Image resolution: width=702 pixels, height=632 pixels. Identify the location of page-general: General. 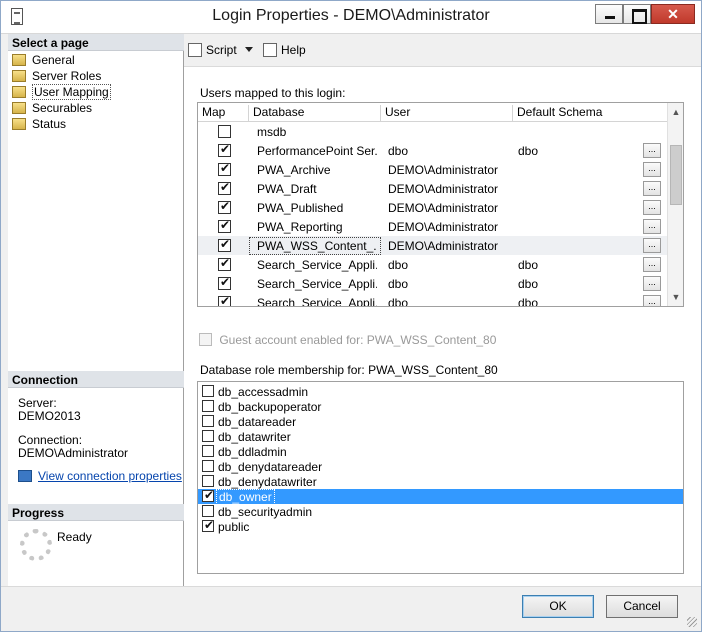
(43, 61).